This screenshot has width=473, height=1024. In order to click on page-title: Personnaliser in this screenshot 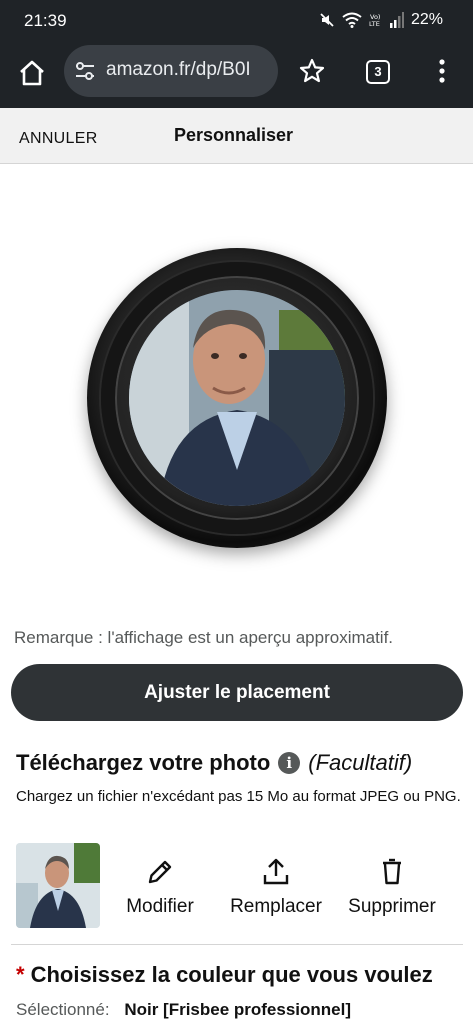, I will do `click(234, 135)`.